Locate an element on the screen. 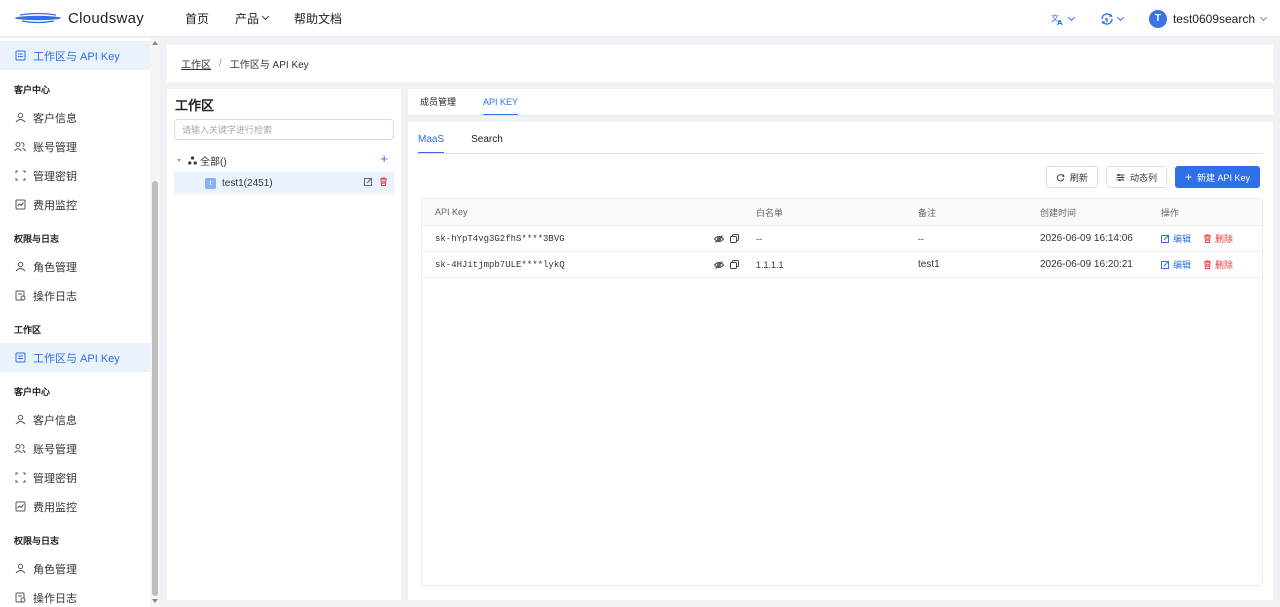  translate-icon: 文 A is located at coordinates (1057, 19).